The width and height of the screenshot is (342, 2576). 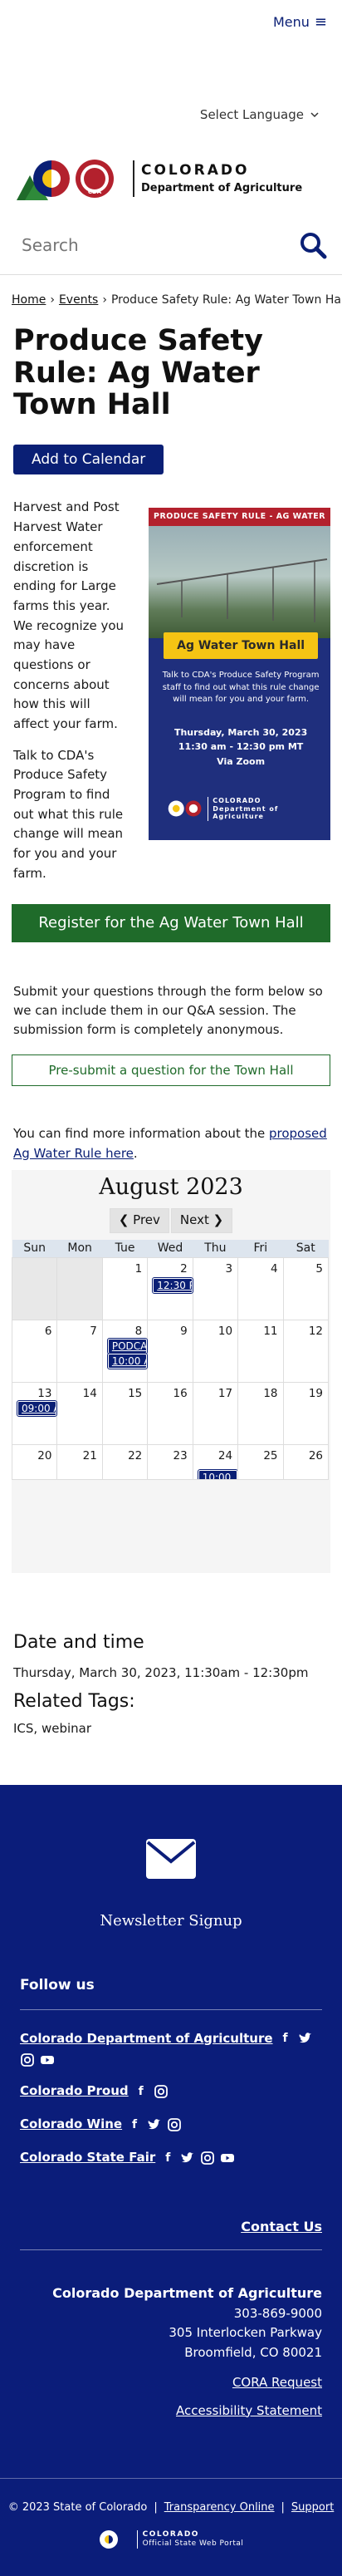 I want to click on calendar-day: 2 12:30 P, so click(x=170, y=1289).